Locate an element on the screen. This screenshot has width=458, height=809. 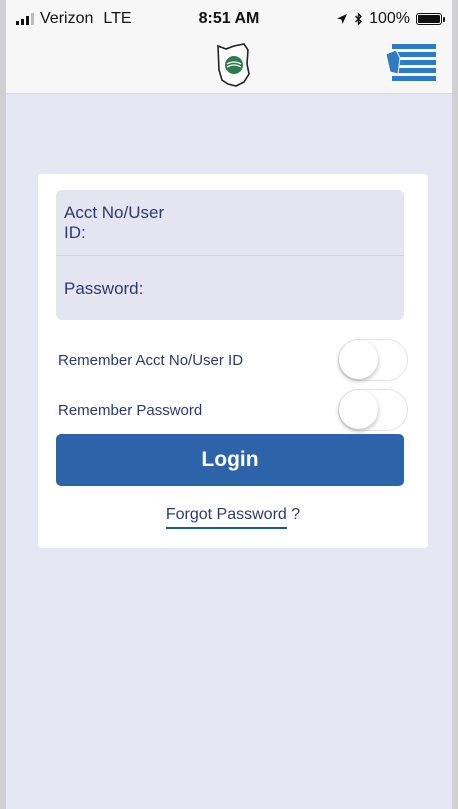
battery-percent: 100% is located at coordinates (389, 18).